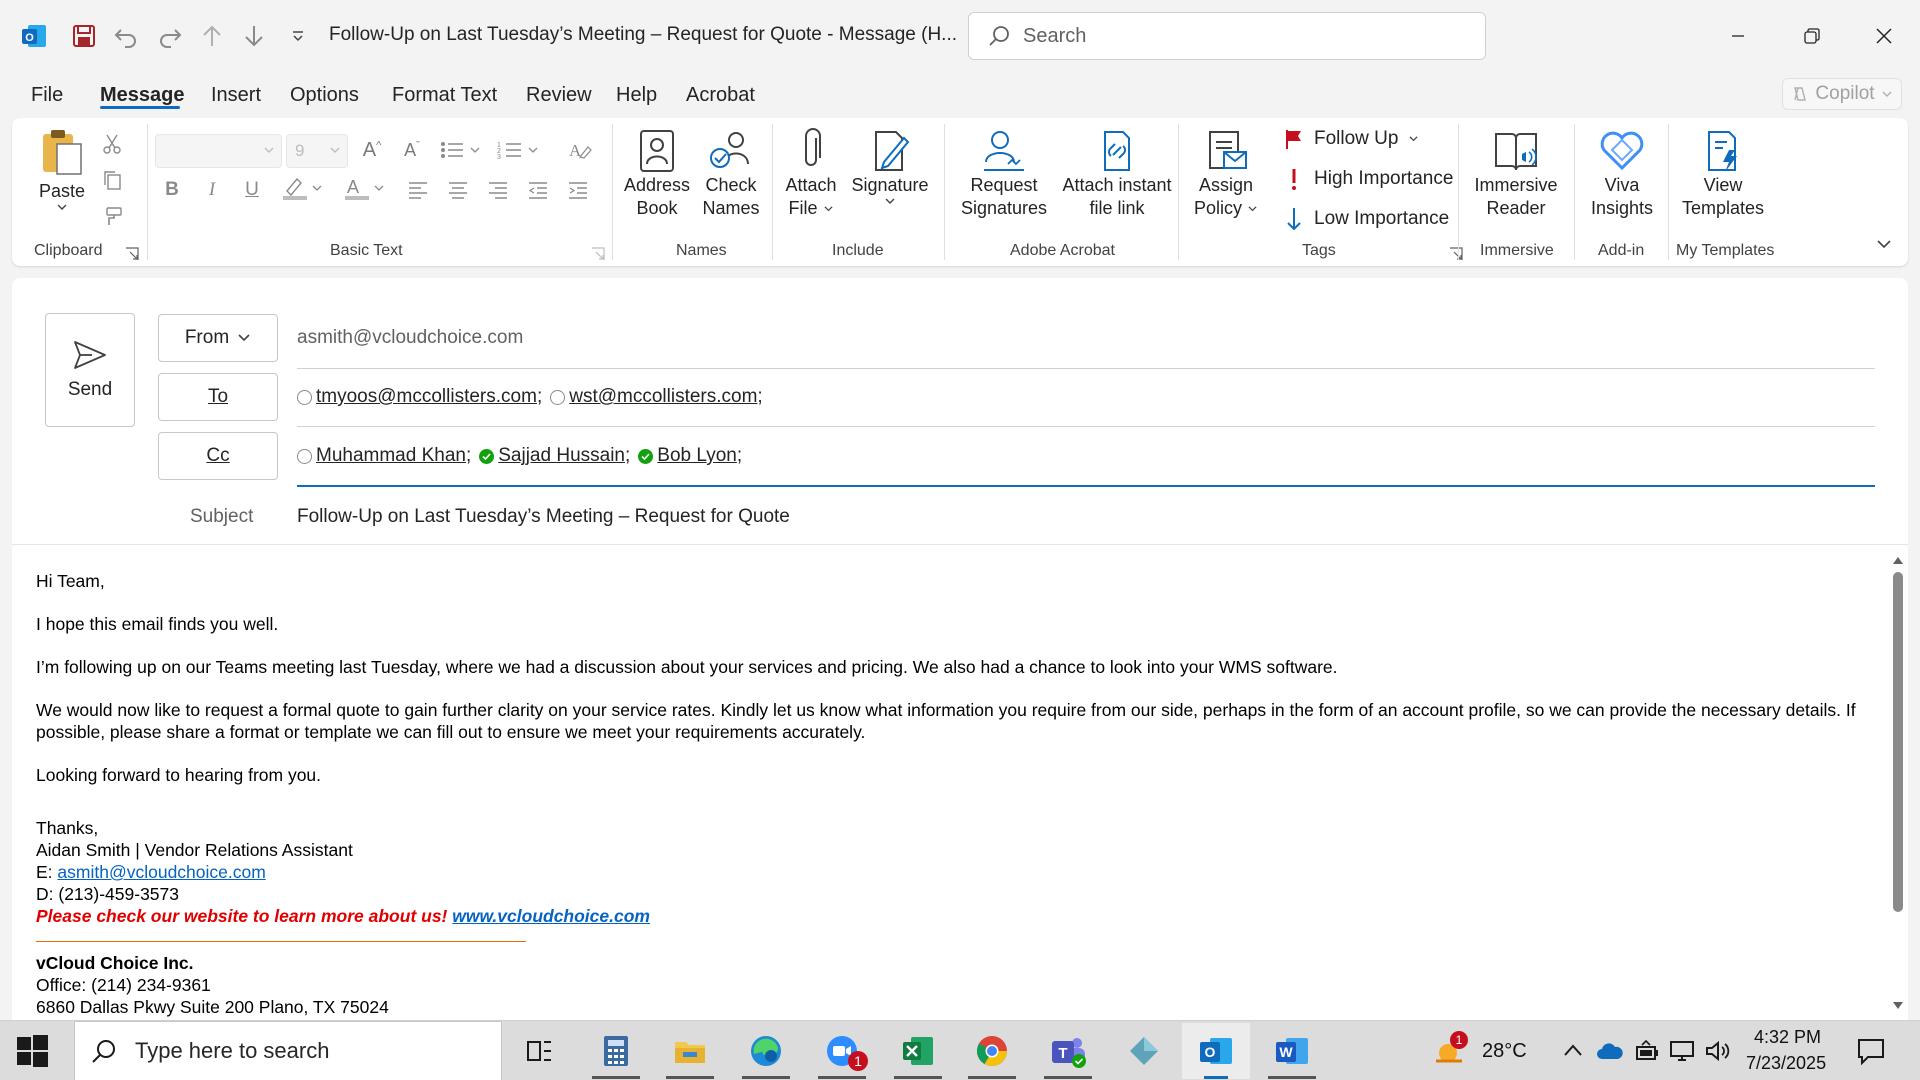  I want to click on sig-website-link: www.vcloudchoice.com, so click(551, 916).